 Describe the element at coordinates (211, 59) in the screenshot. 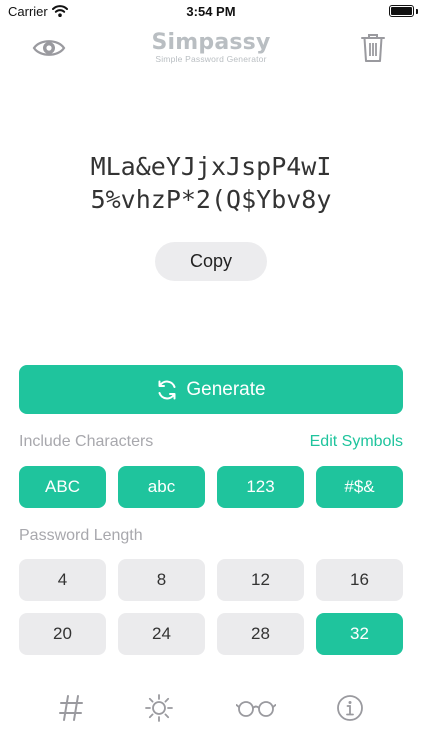

I see `app-subtitle: Simple Password Generator` at that location.